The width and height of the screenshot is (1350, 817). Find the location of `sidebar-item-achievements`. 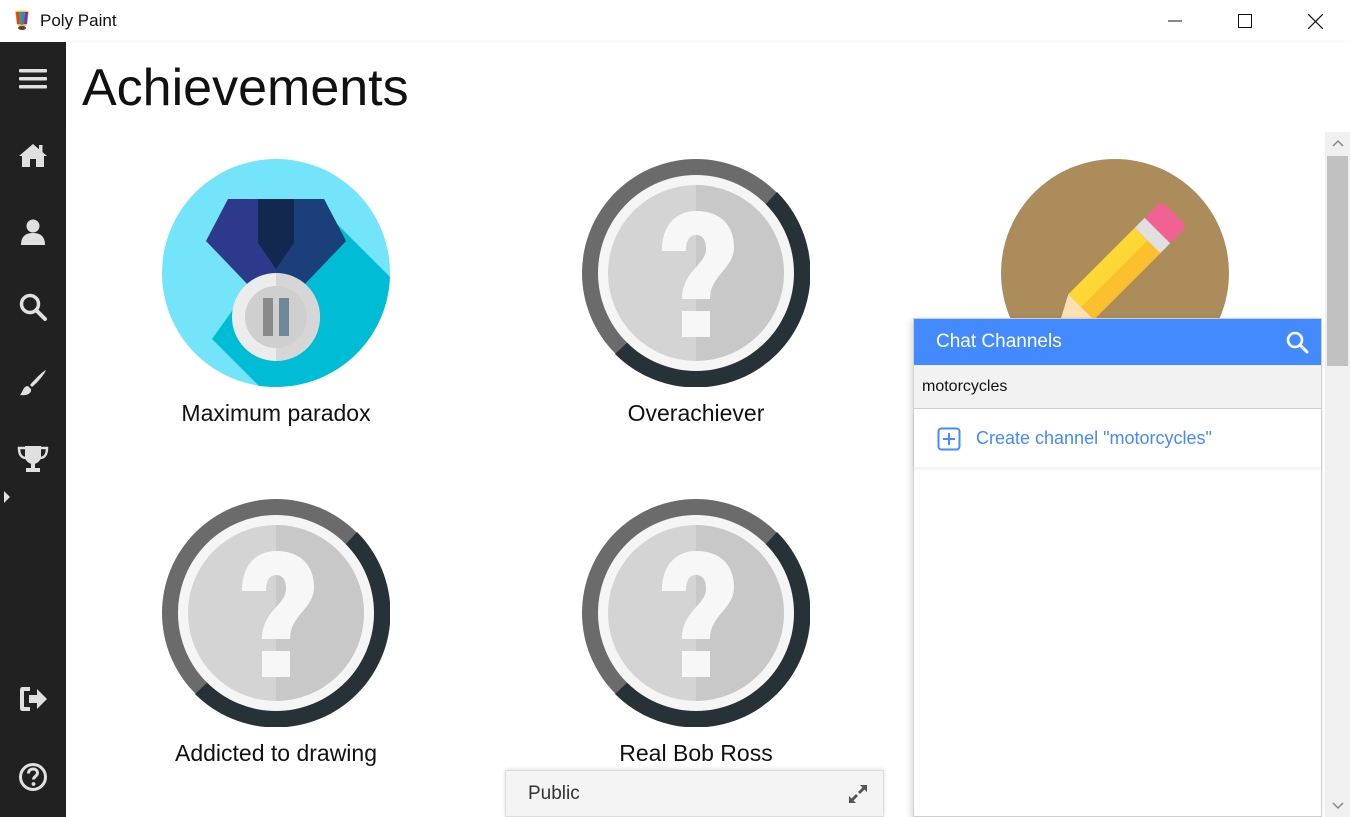

sidebar-item-achievements is located at coordinates (33, 459).